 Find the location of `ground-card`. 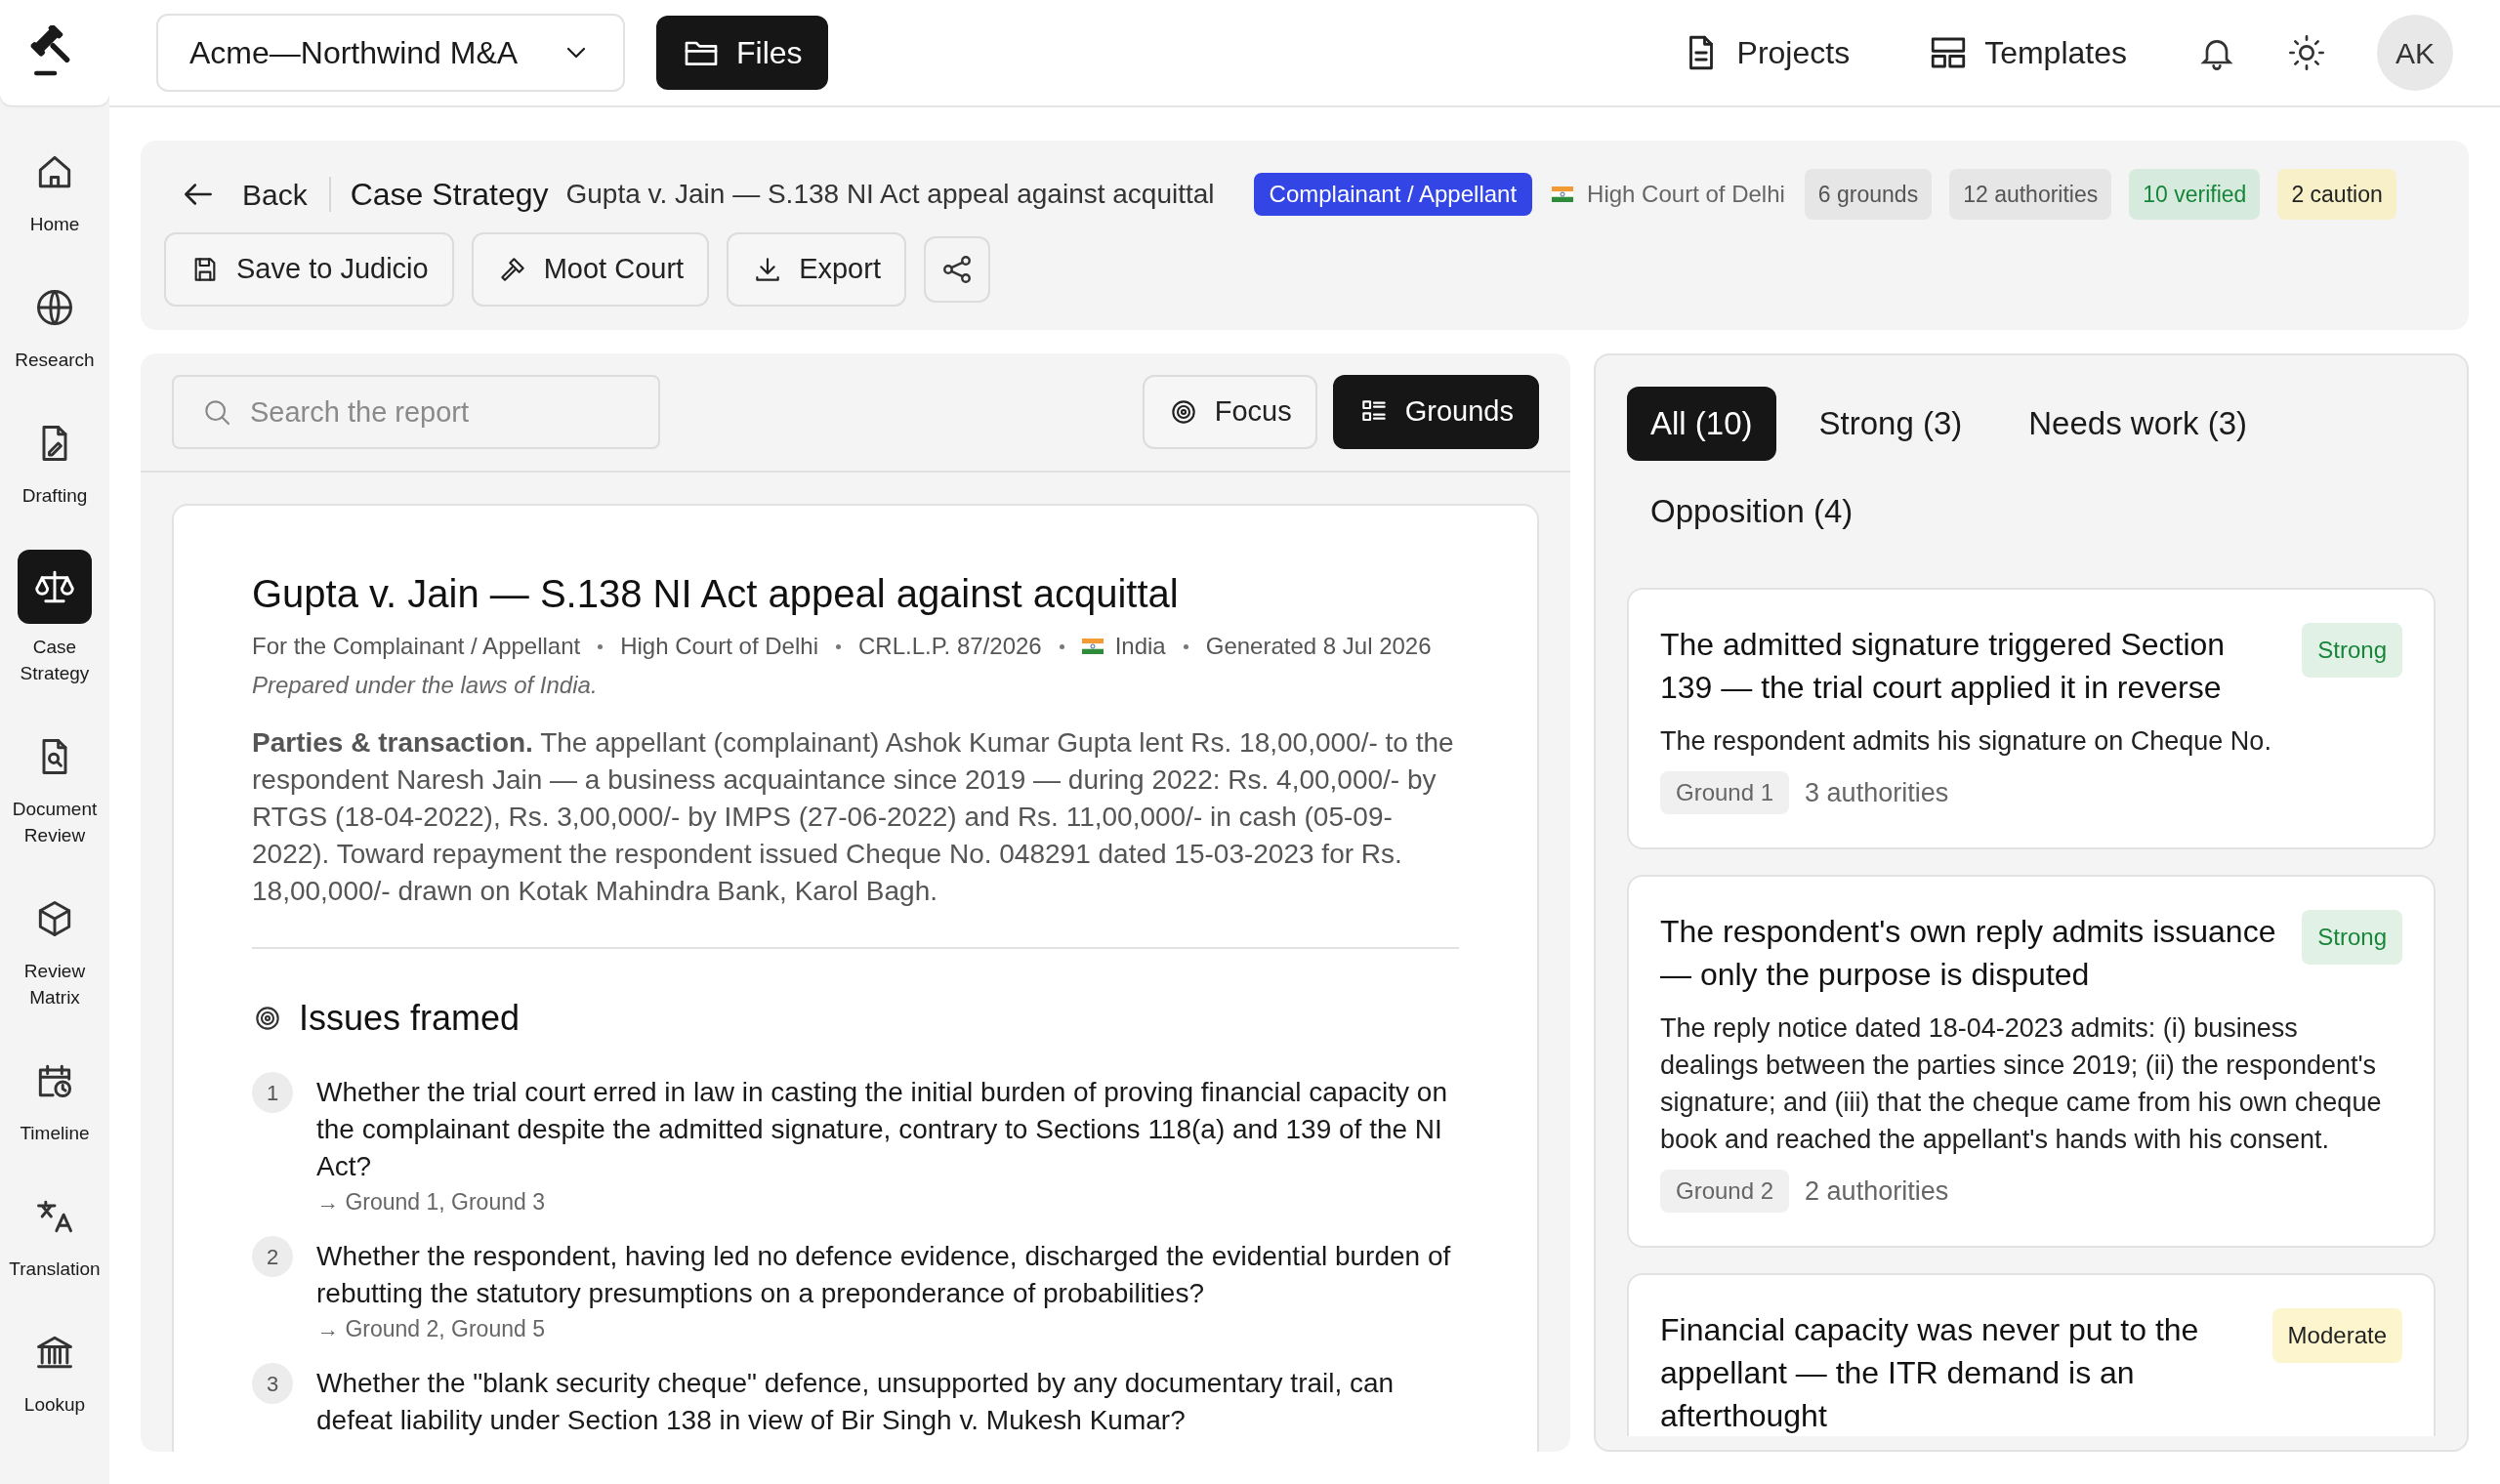

ground-card is located at coordinates (2031, 1062).